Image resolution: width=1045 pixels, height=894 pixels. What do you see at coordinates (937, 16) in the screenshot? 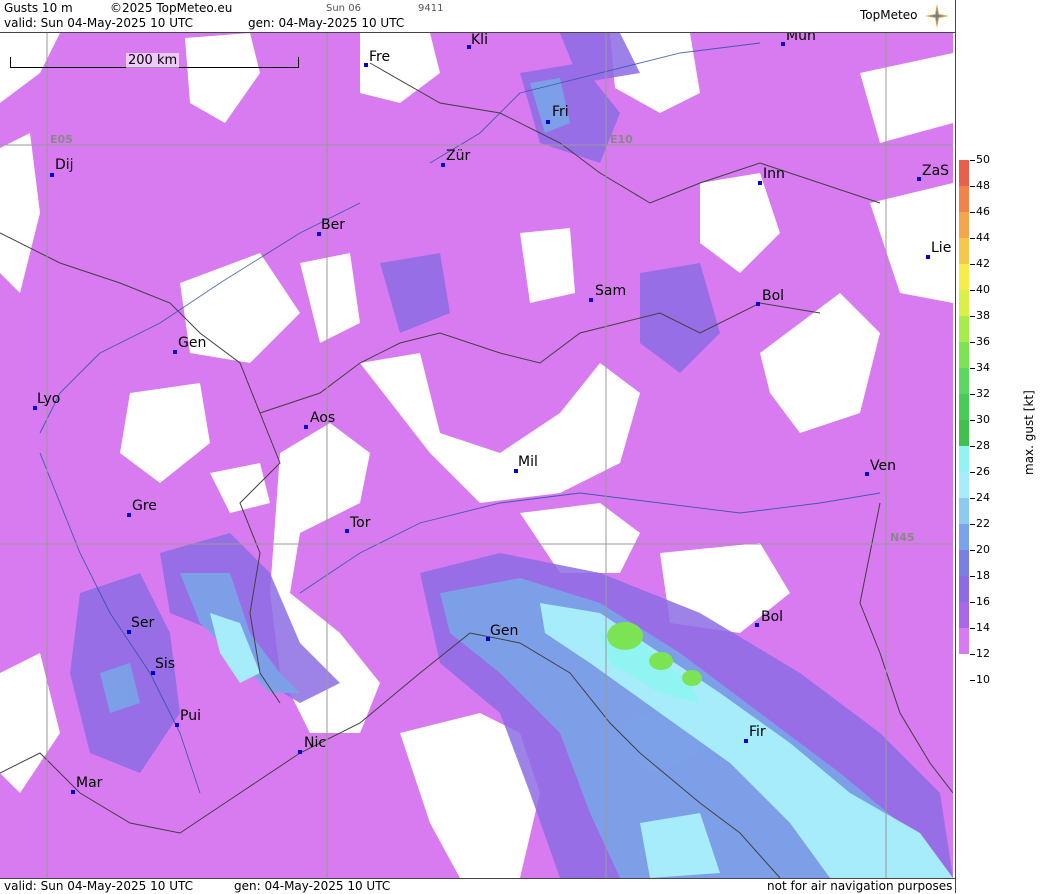
I see `compass-logo-icon` at bounding box center [937, 16].